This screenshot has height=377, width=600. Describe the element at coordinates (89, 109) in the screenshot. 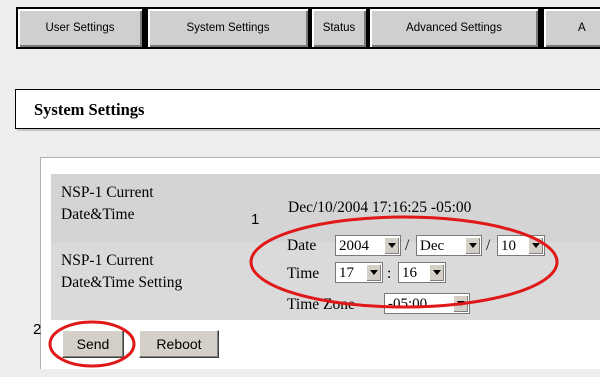

I see `page-title: System Settings` at that location.